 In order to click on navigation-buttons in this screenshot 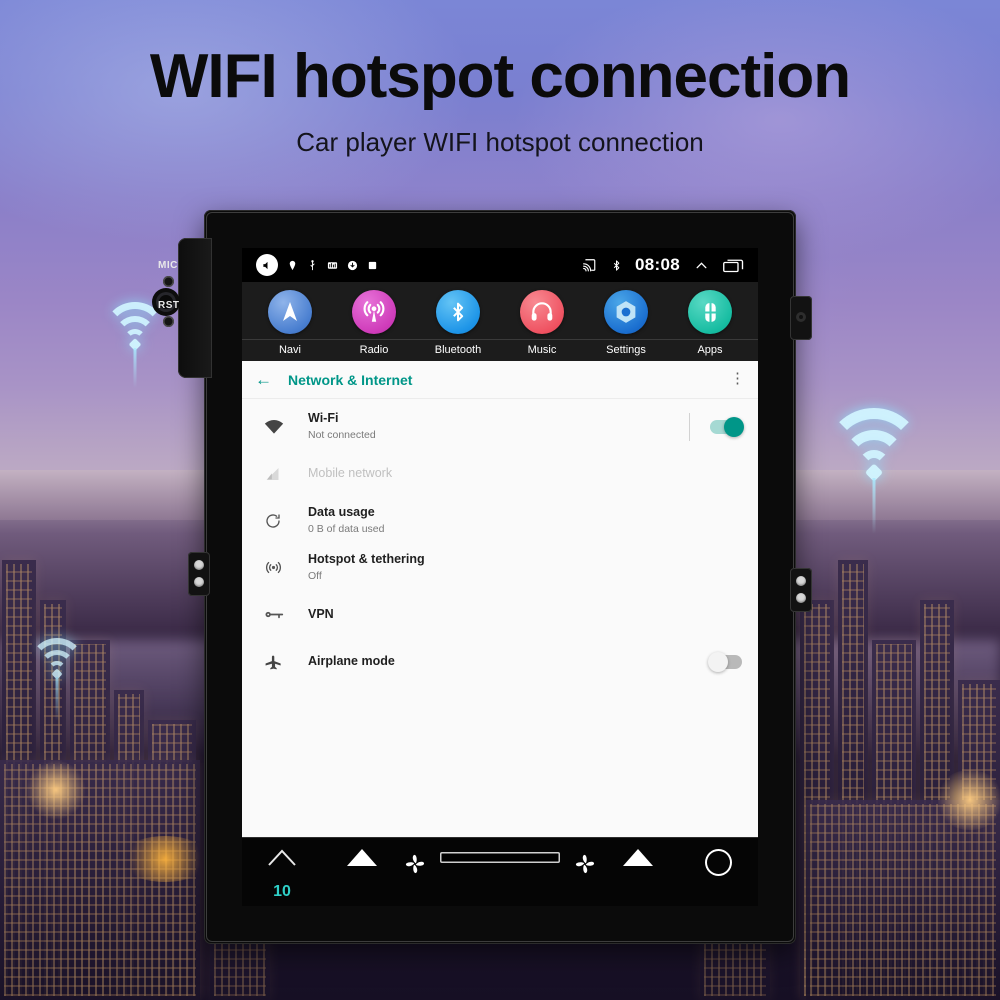, I will do `click(718, 872)`.